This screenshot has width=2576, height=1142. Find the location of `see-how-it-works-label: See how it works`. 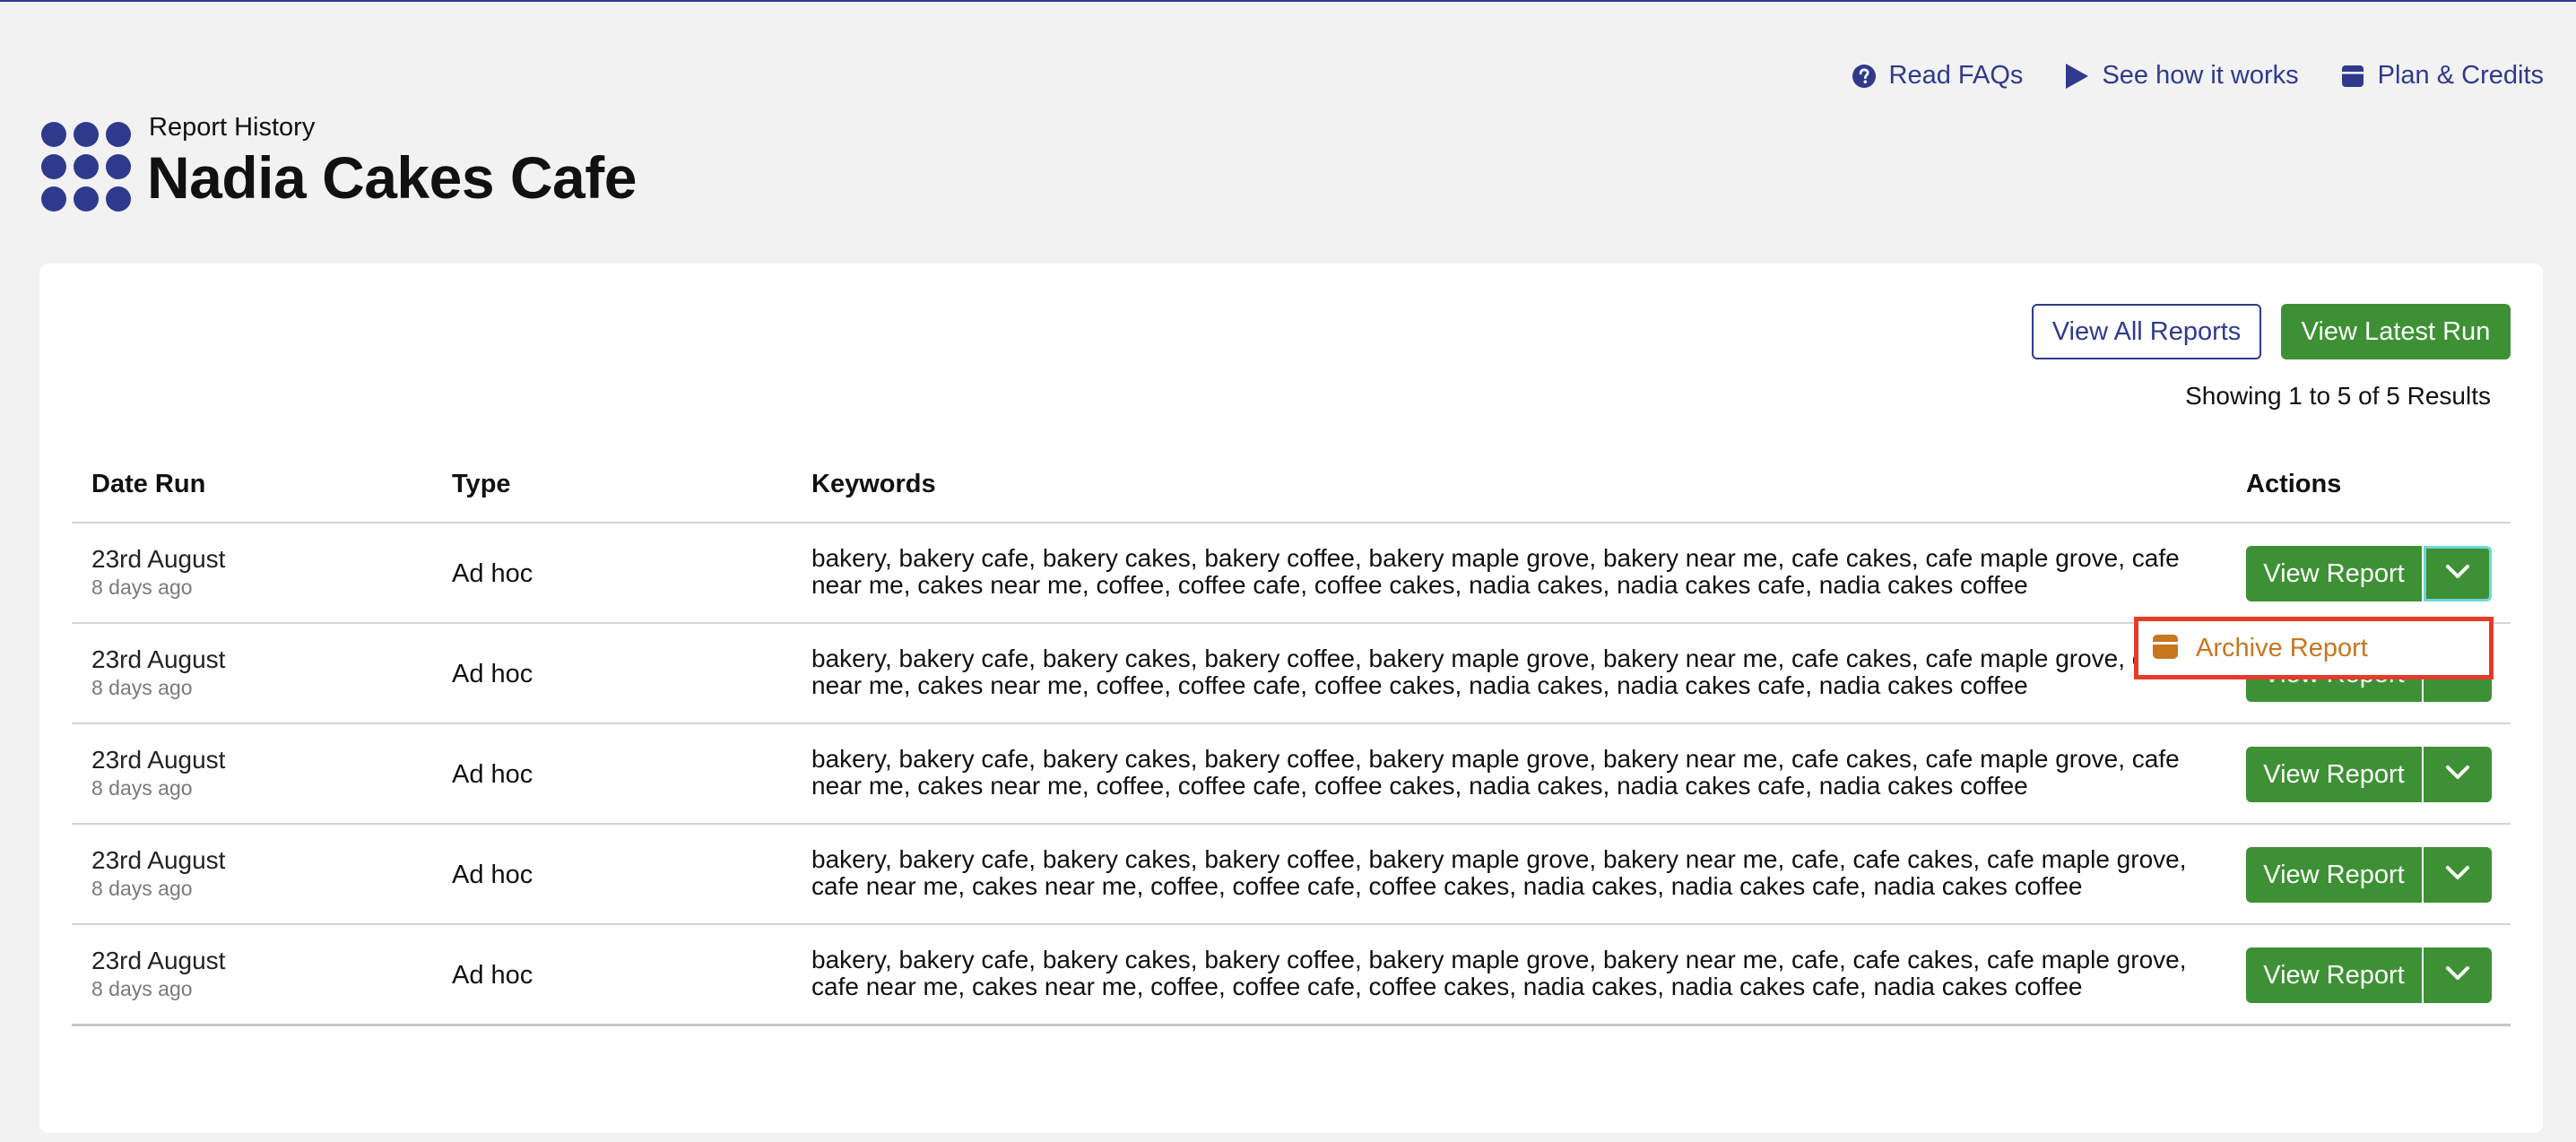

see-how-it-works-label: See how it works is located at coordinates (2200, 75).